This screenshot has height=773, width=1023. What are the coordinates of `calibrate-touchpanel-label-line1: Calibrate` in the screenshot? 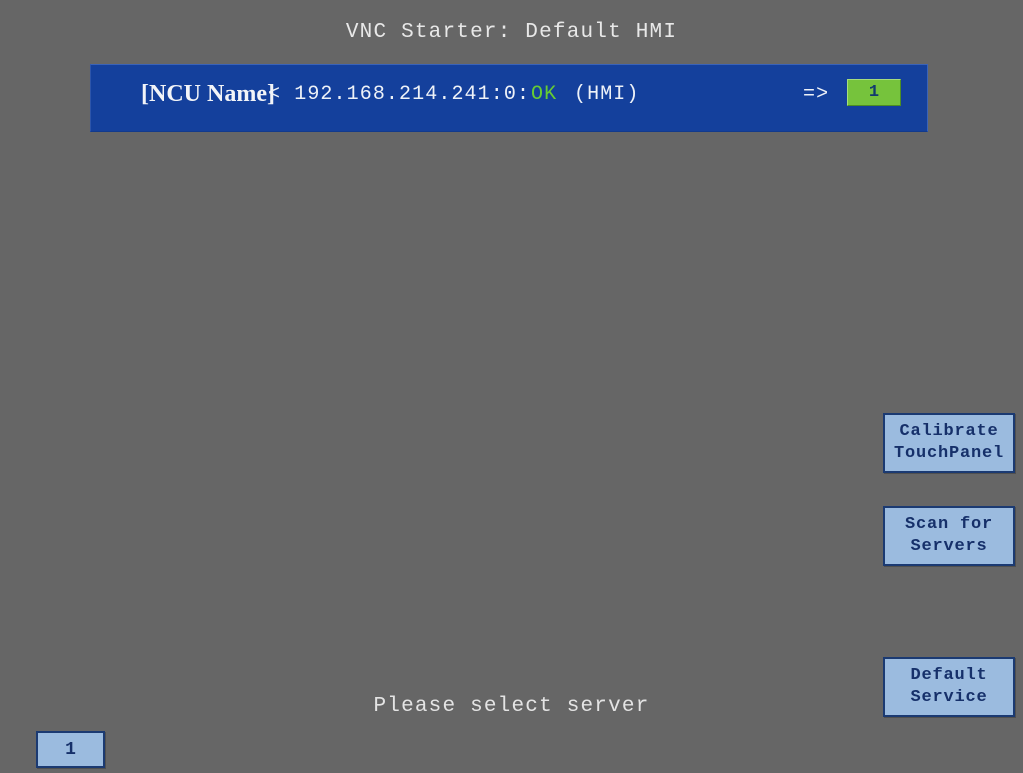 It's located at (949, 431).